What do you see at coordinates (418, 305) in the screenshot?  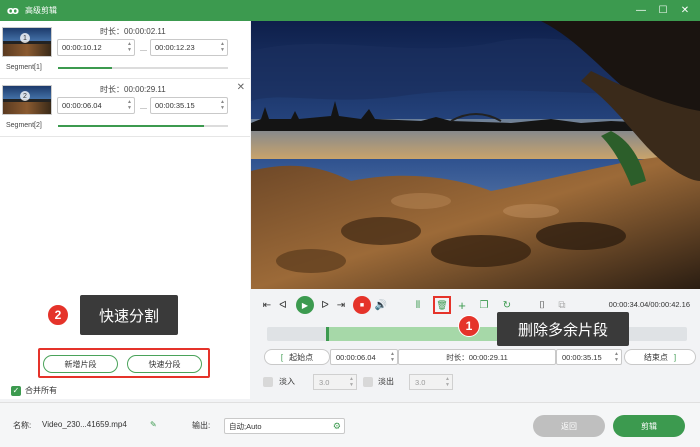 I see `split-icon: ⫴` at bounding box center [418, 305].